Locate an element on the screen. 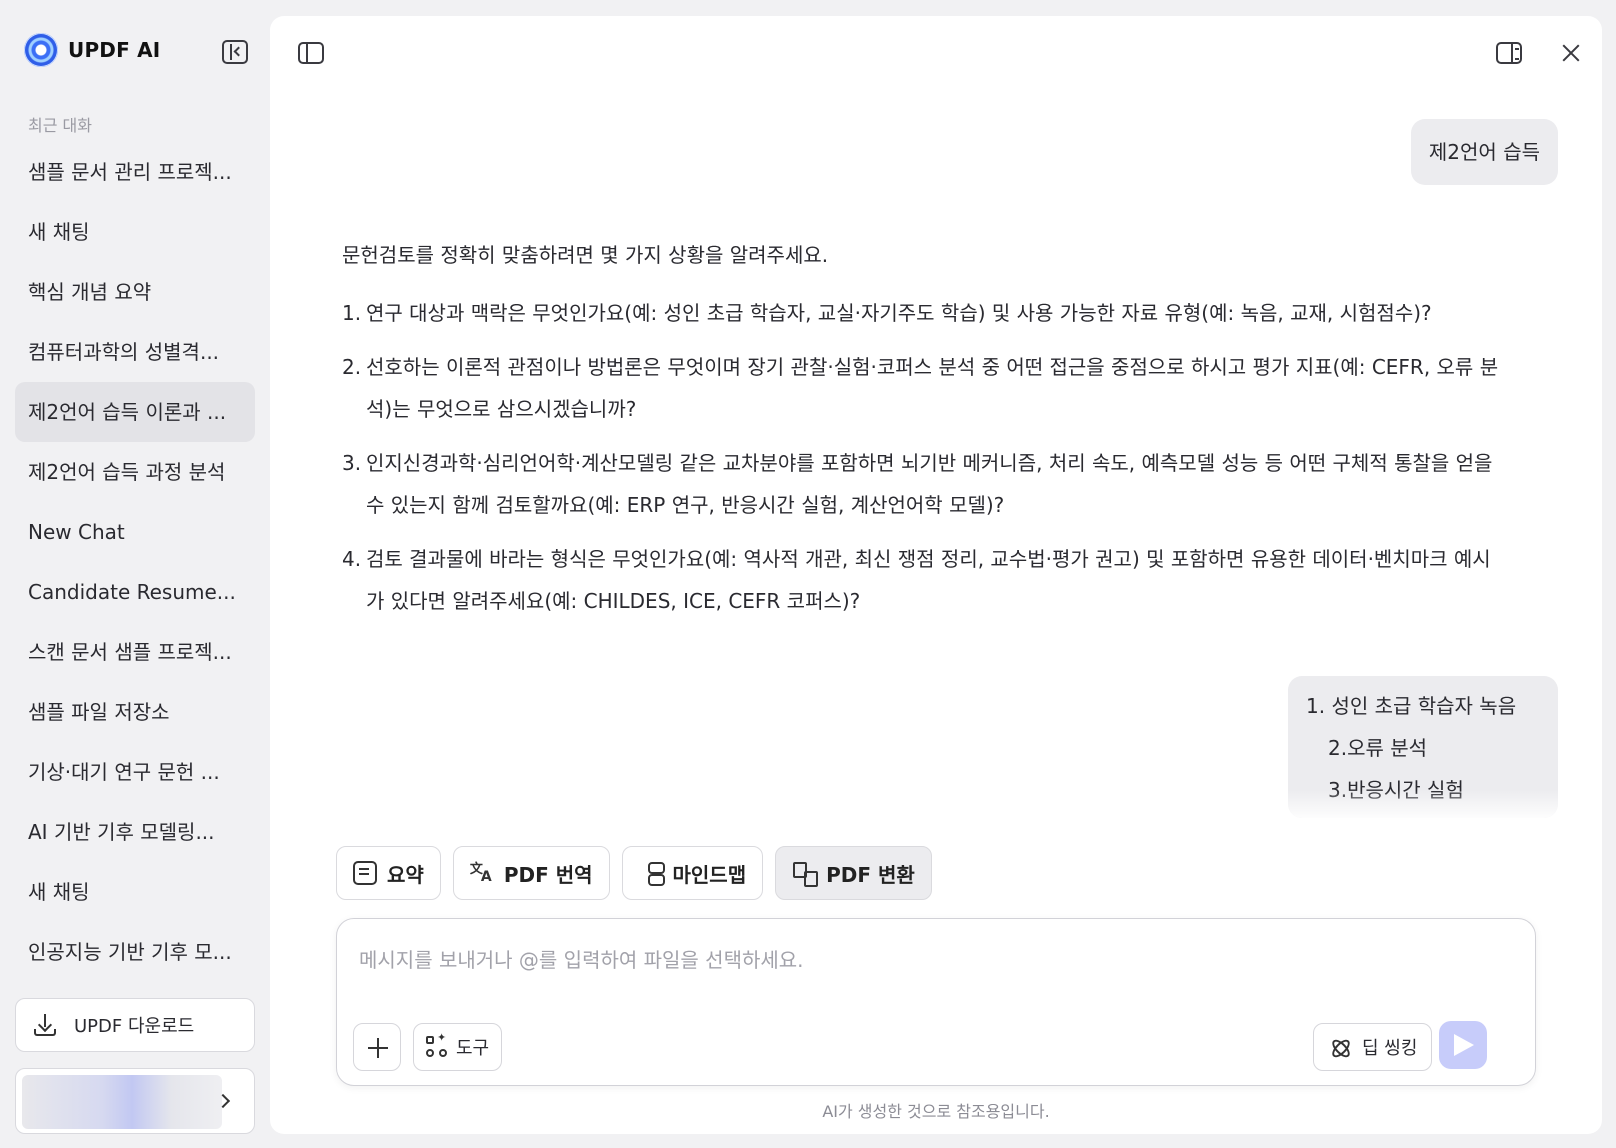 The image size is (1616, 1148). assistant-intro: 문헌검토를 정확히 맞춤하려면 몇 가지 상황을 알려주세요. is located at coordinates (585, 255).